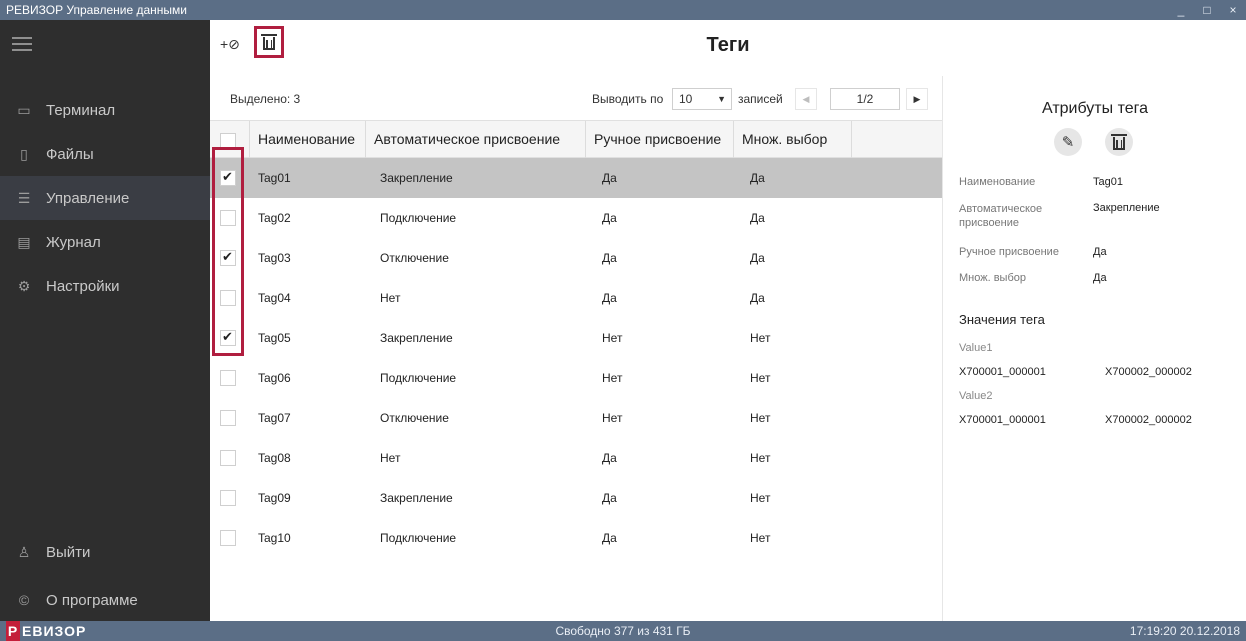 The width and height of the screenshot is (1246, 641). Describe the element at coordinates (576, 258) in the screenshot. I see `table-row: Tag03 Отключение Да Да` at that location.